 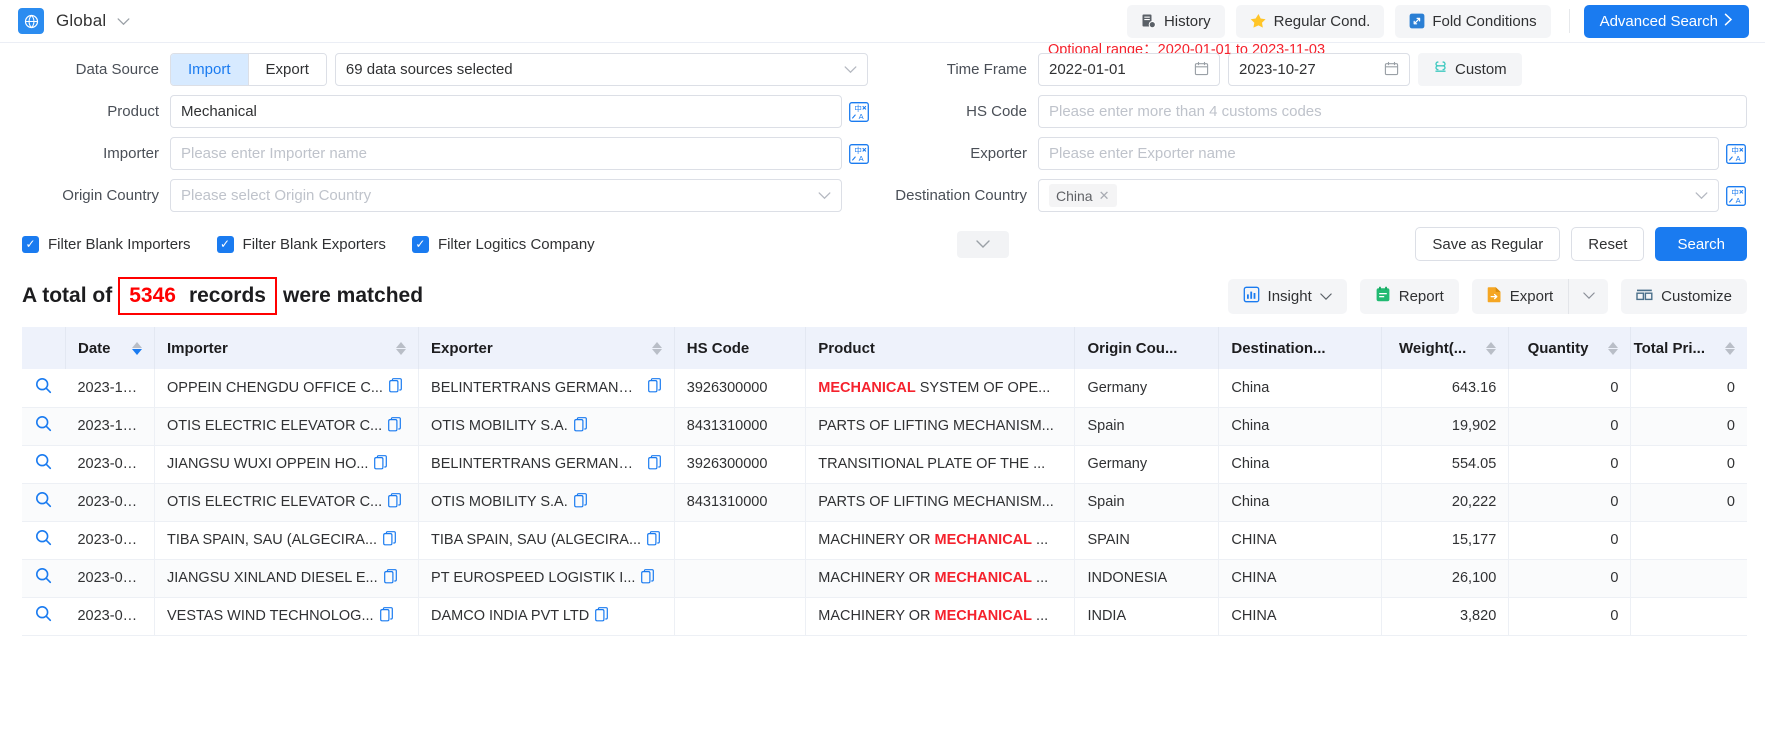 What do you see at coordinates (506, 195) in the screenshot?
I see `origin-country-select: Please select Origin Country` at bounding box center [506, 195].